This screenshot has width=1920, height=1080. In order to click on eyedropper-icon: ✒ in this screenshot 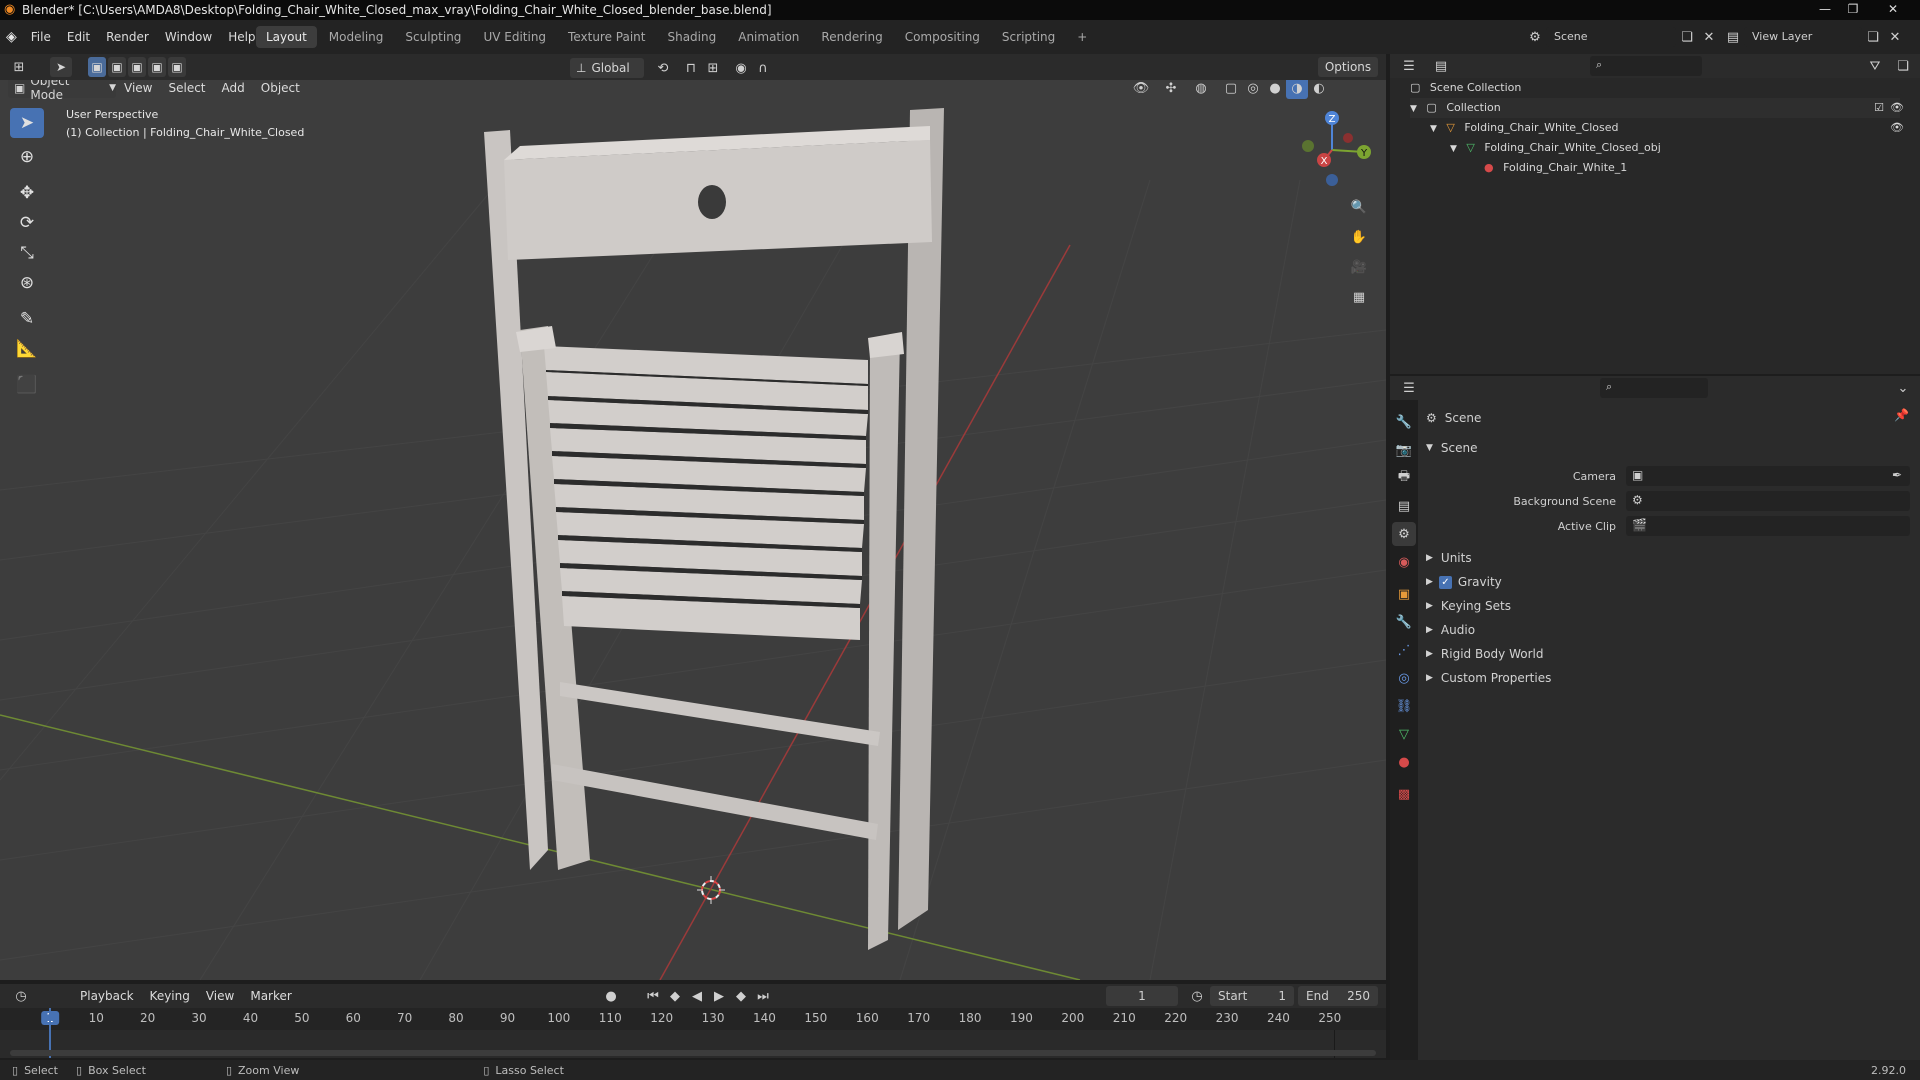, I will do `click(1897, 475)`.